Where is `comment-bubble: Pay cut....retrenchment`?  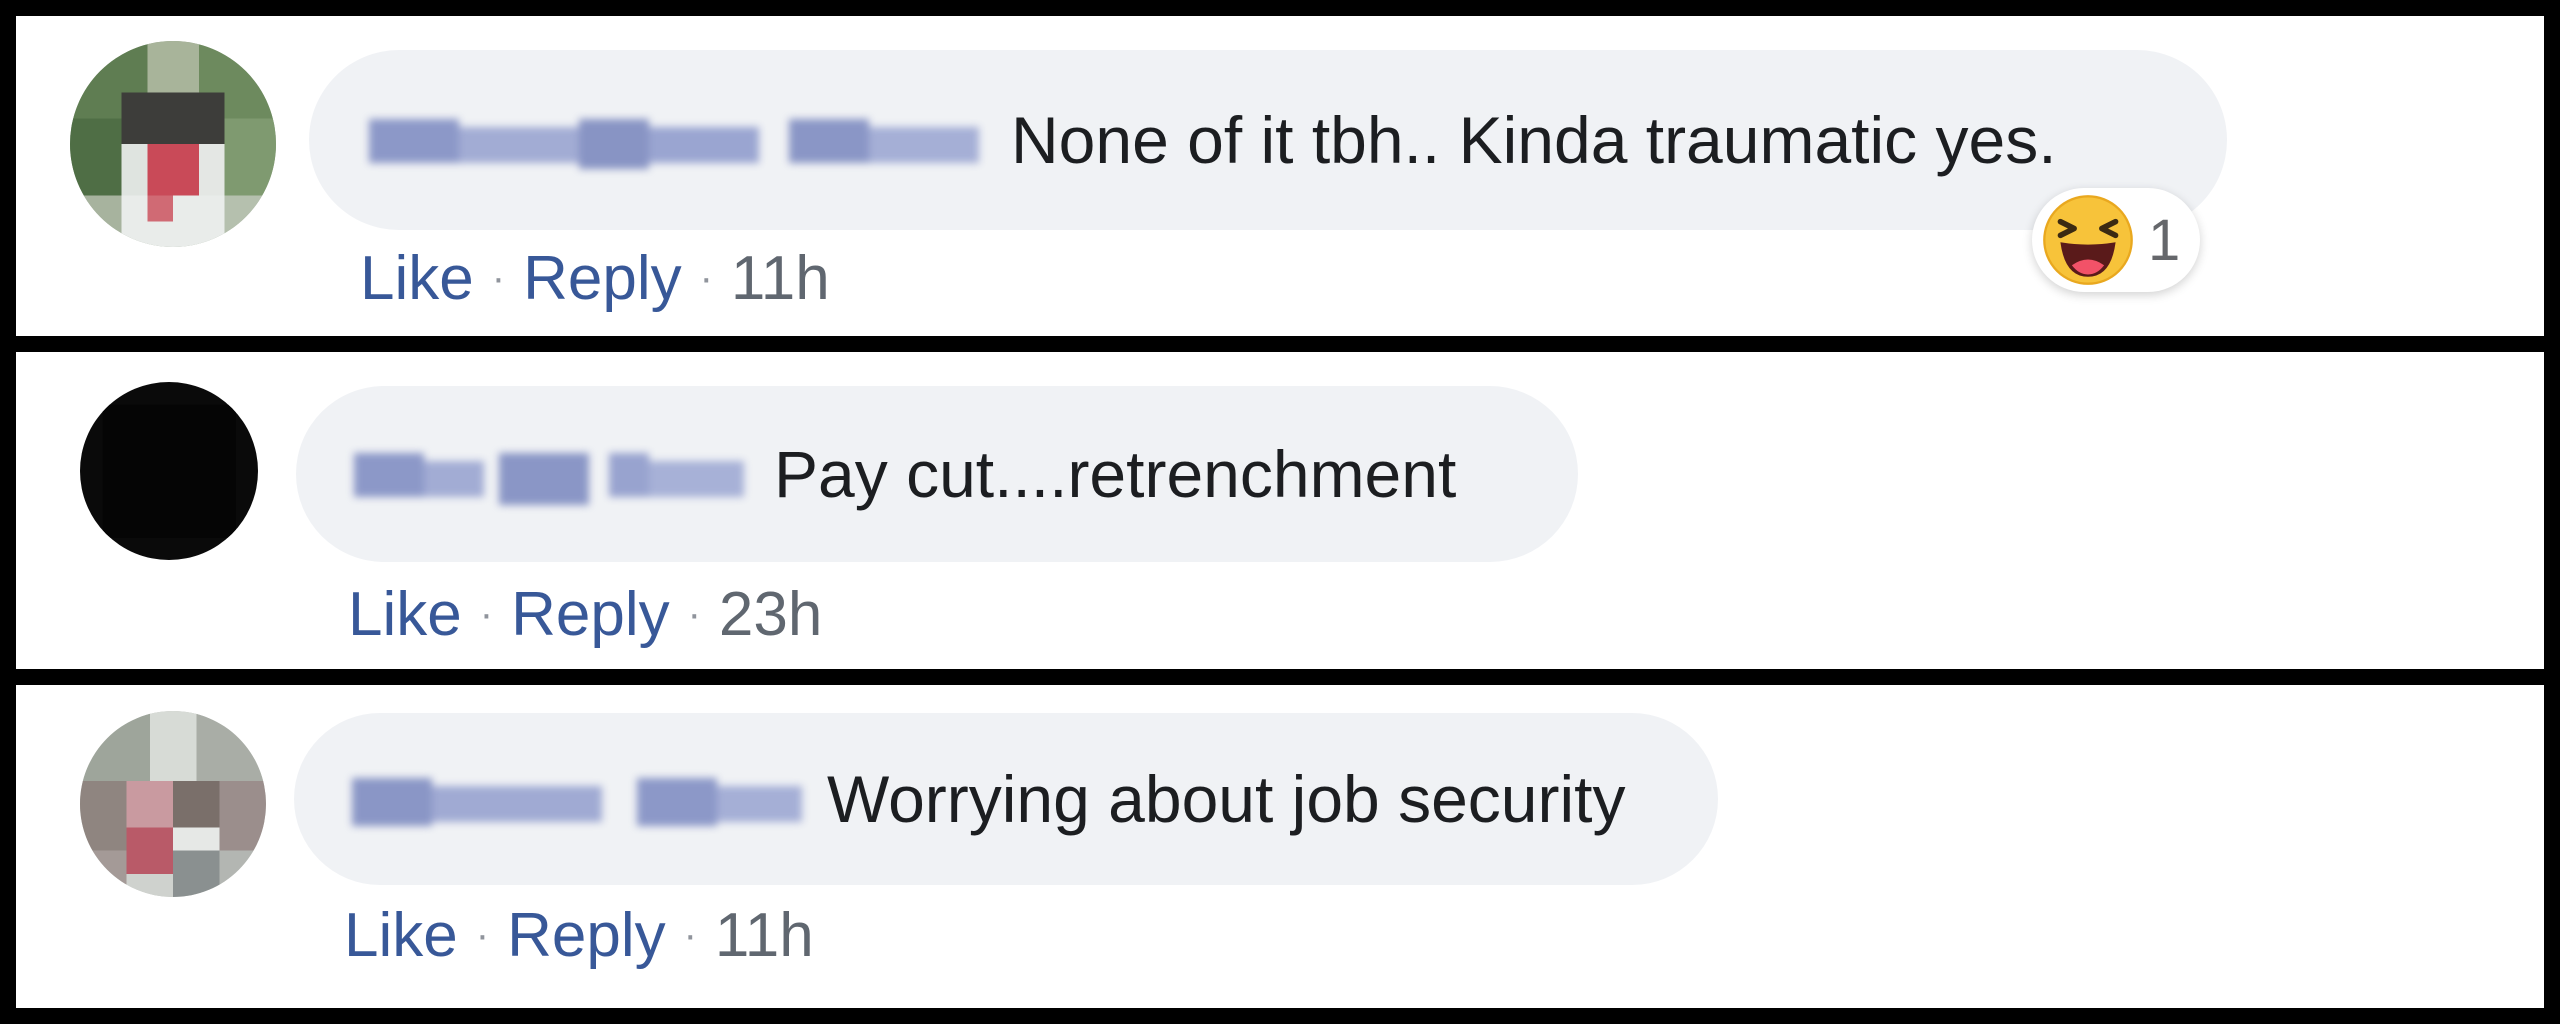 comment-bubble: Pay cut....retrenchment is located at coordinates (937, 474).